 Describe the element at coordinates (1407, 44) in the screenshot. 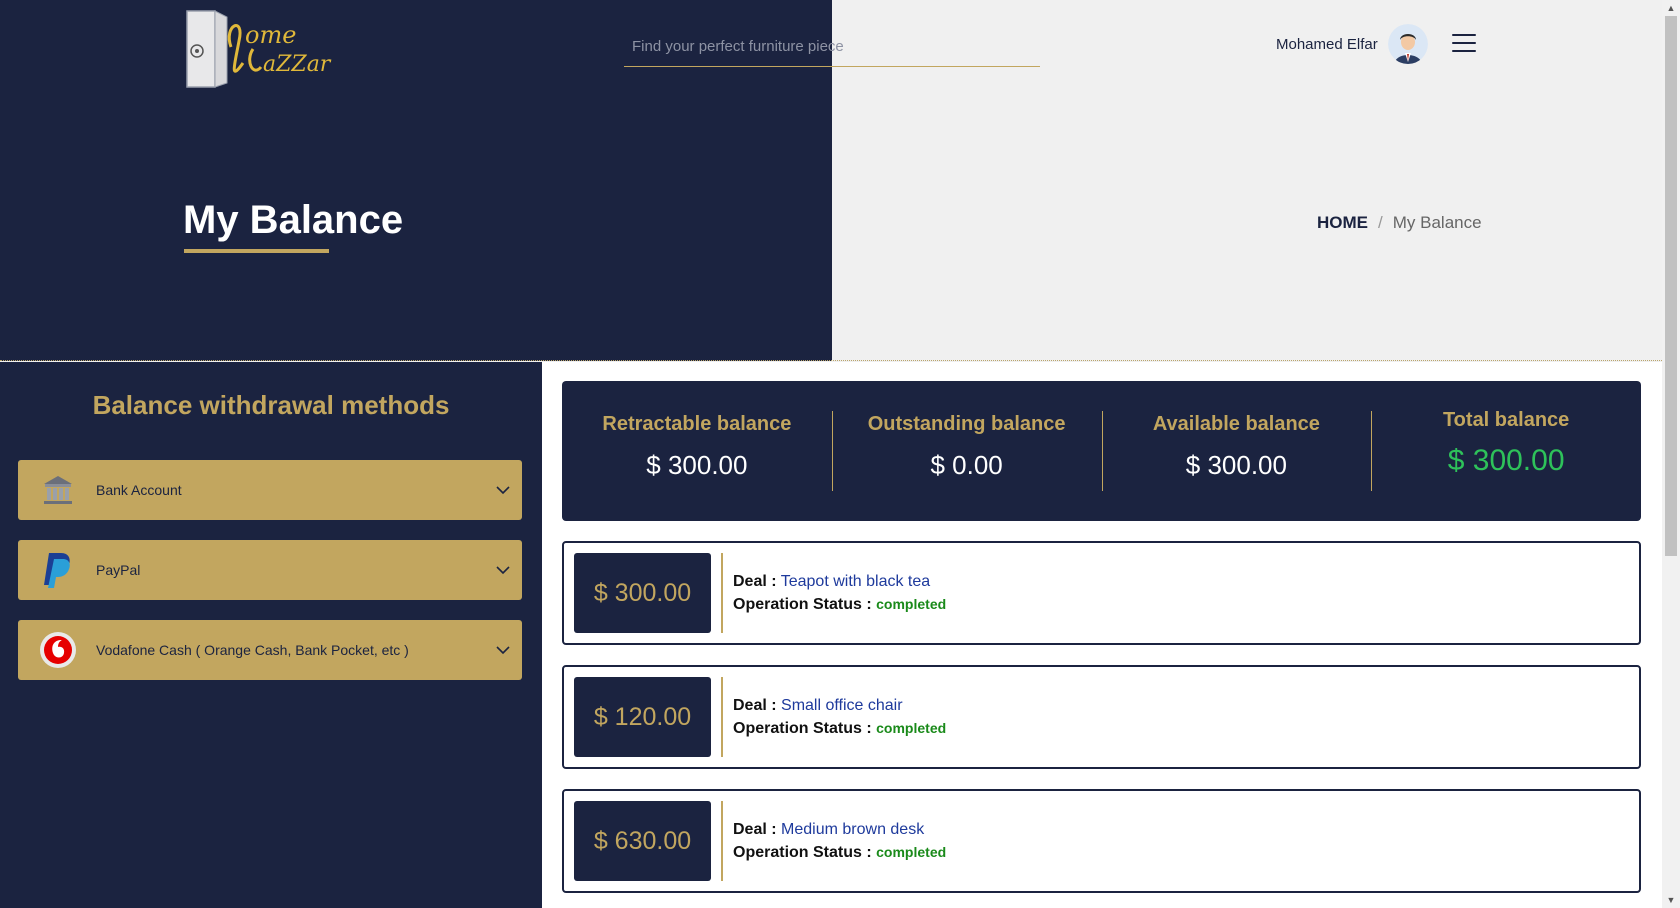

I see `avatar` at that location.